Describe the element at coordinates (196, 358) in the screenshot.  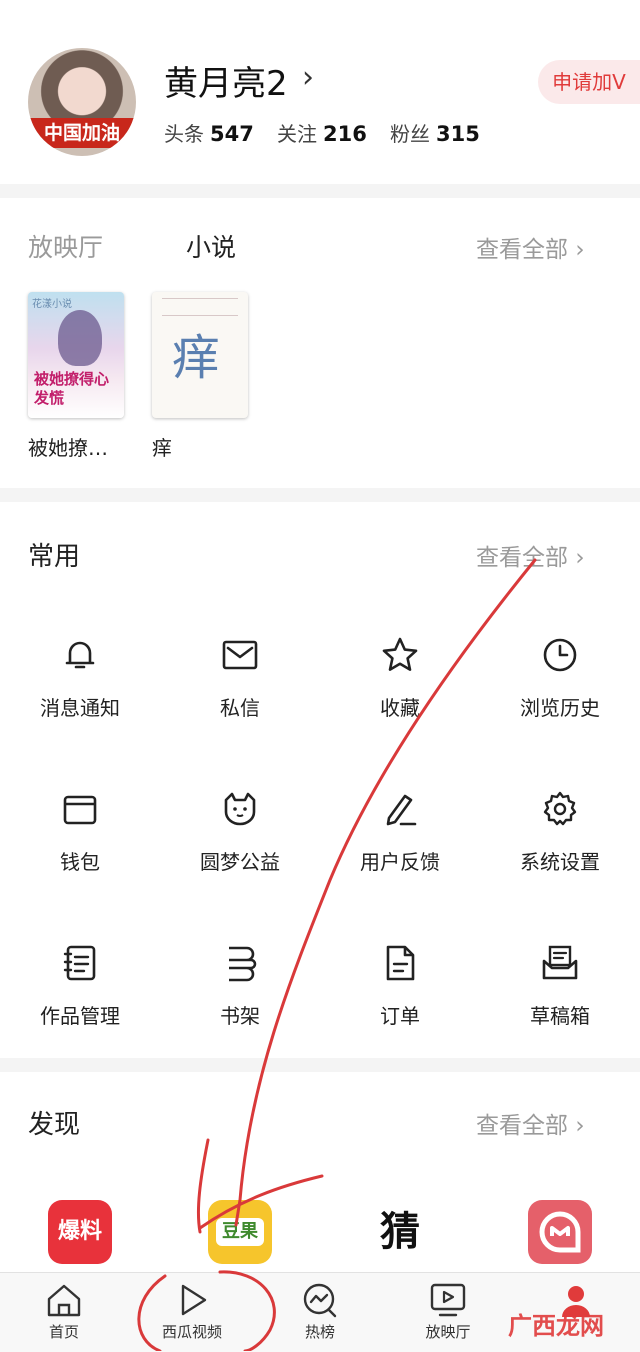
I see `cover-title-text: 痒` at that location.